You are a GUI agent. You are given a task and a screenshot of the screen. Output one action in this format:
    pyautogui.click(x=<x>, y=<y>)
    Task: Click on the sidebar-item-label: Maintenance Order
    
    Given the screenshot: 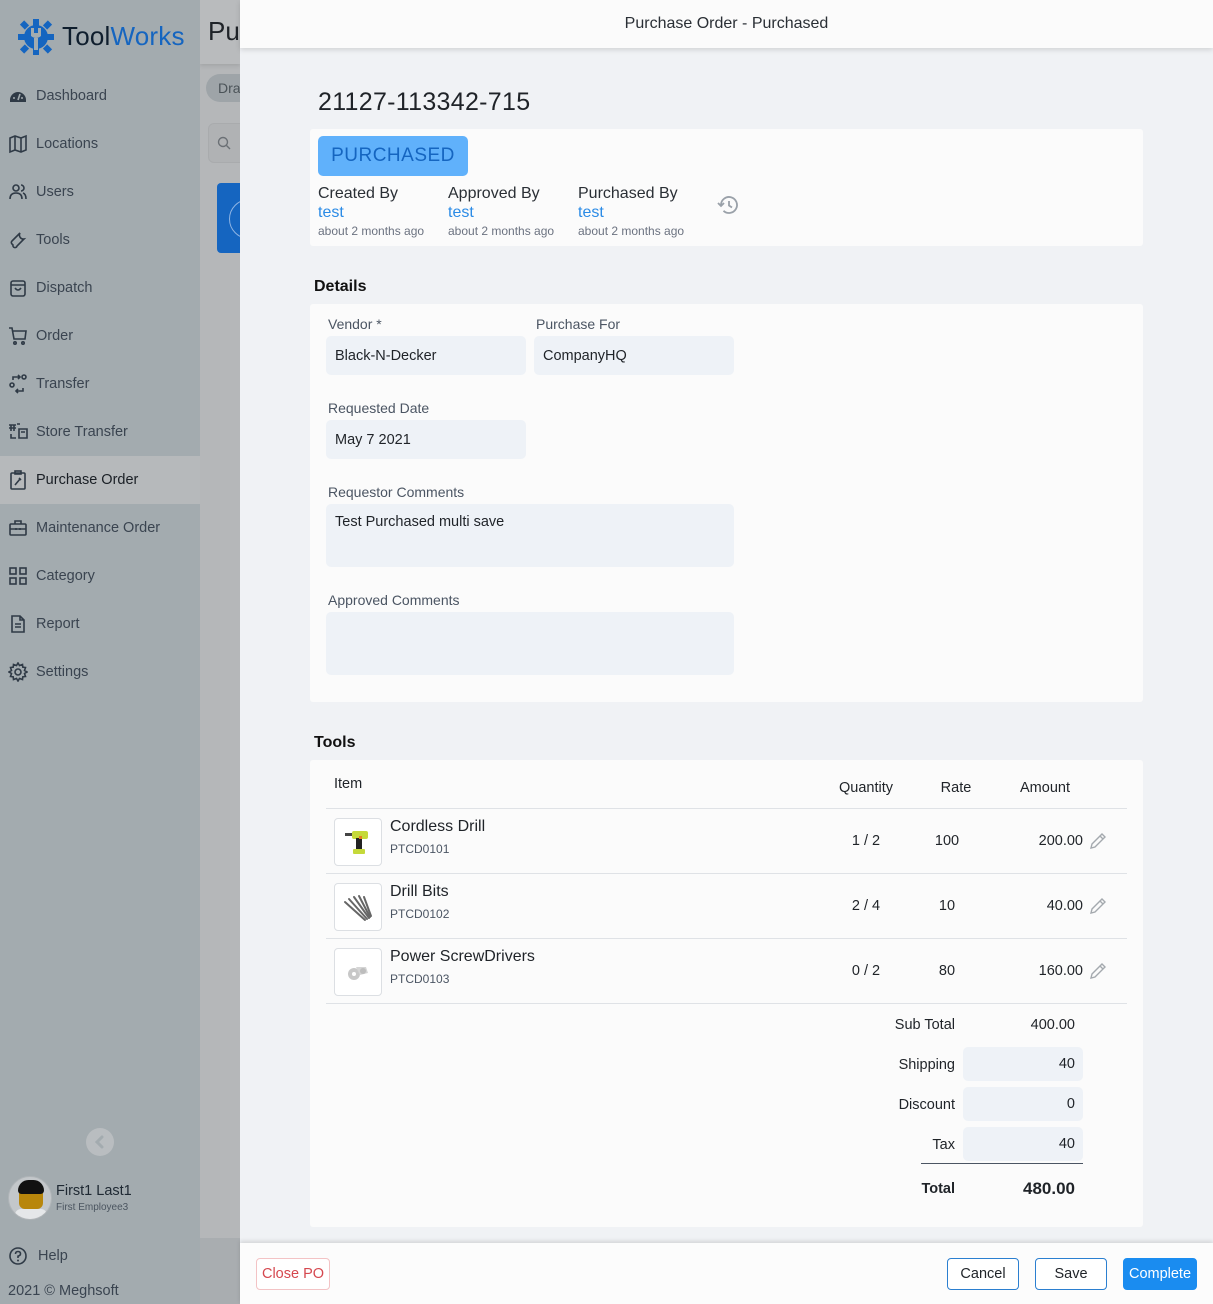 What is the action you would take?
    pyautogui.click(x=98, y=528)
    